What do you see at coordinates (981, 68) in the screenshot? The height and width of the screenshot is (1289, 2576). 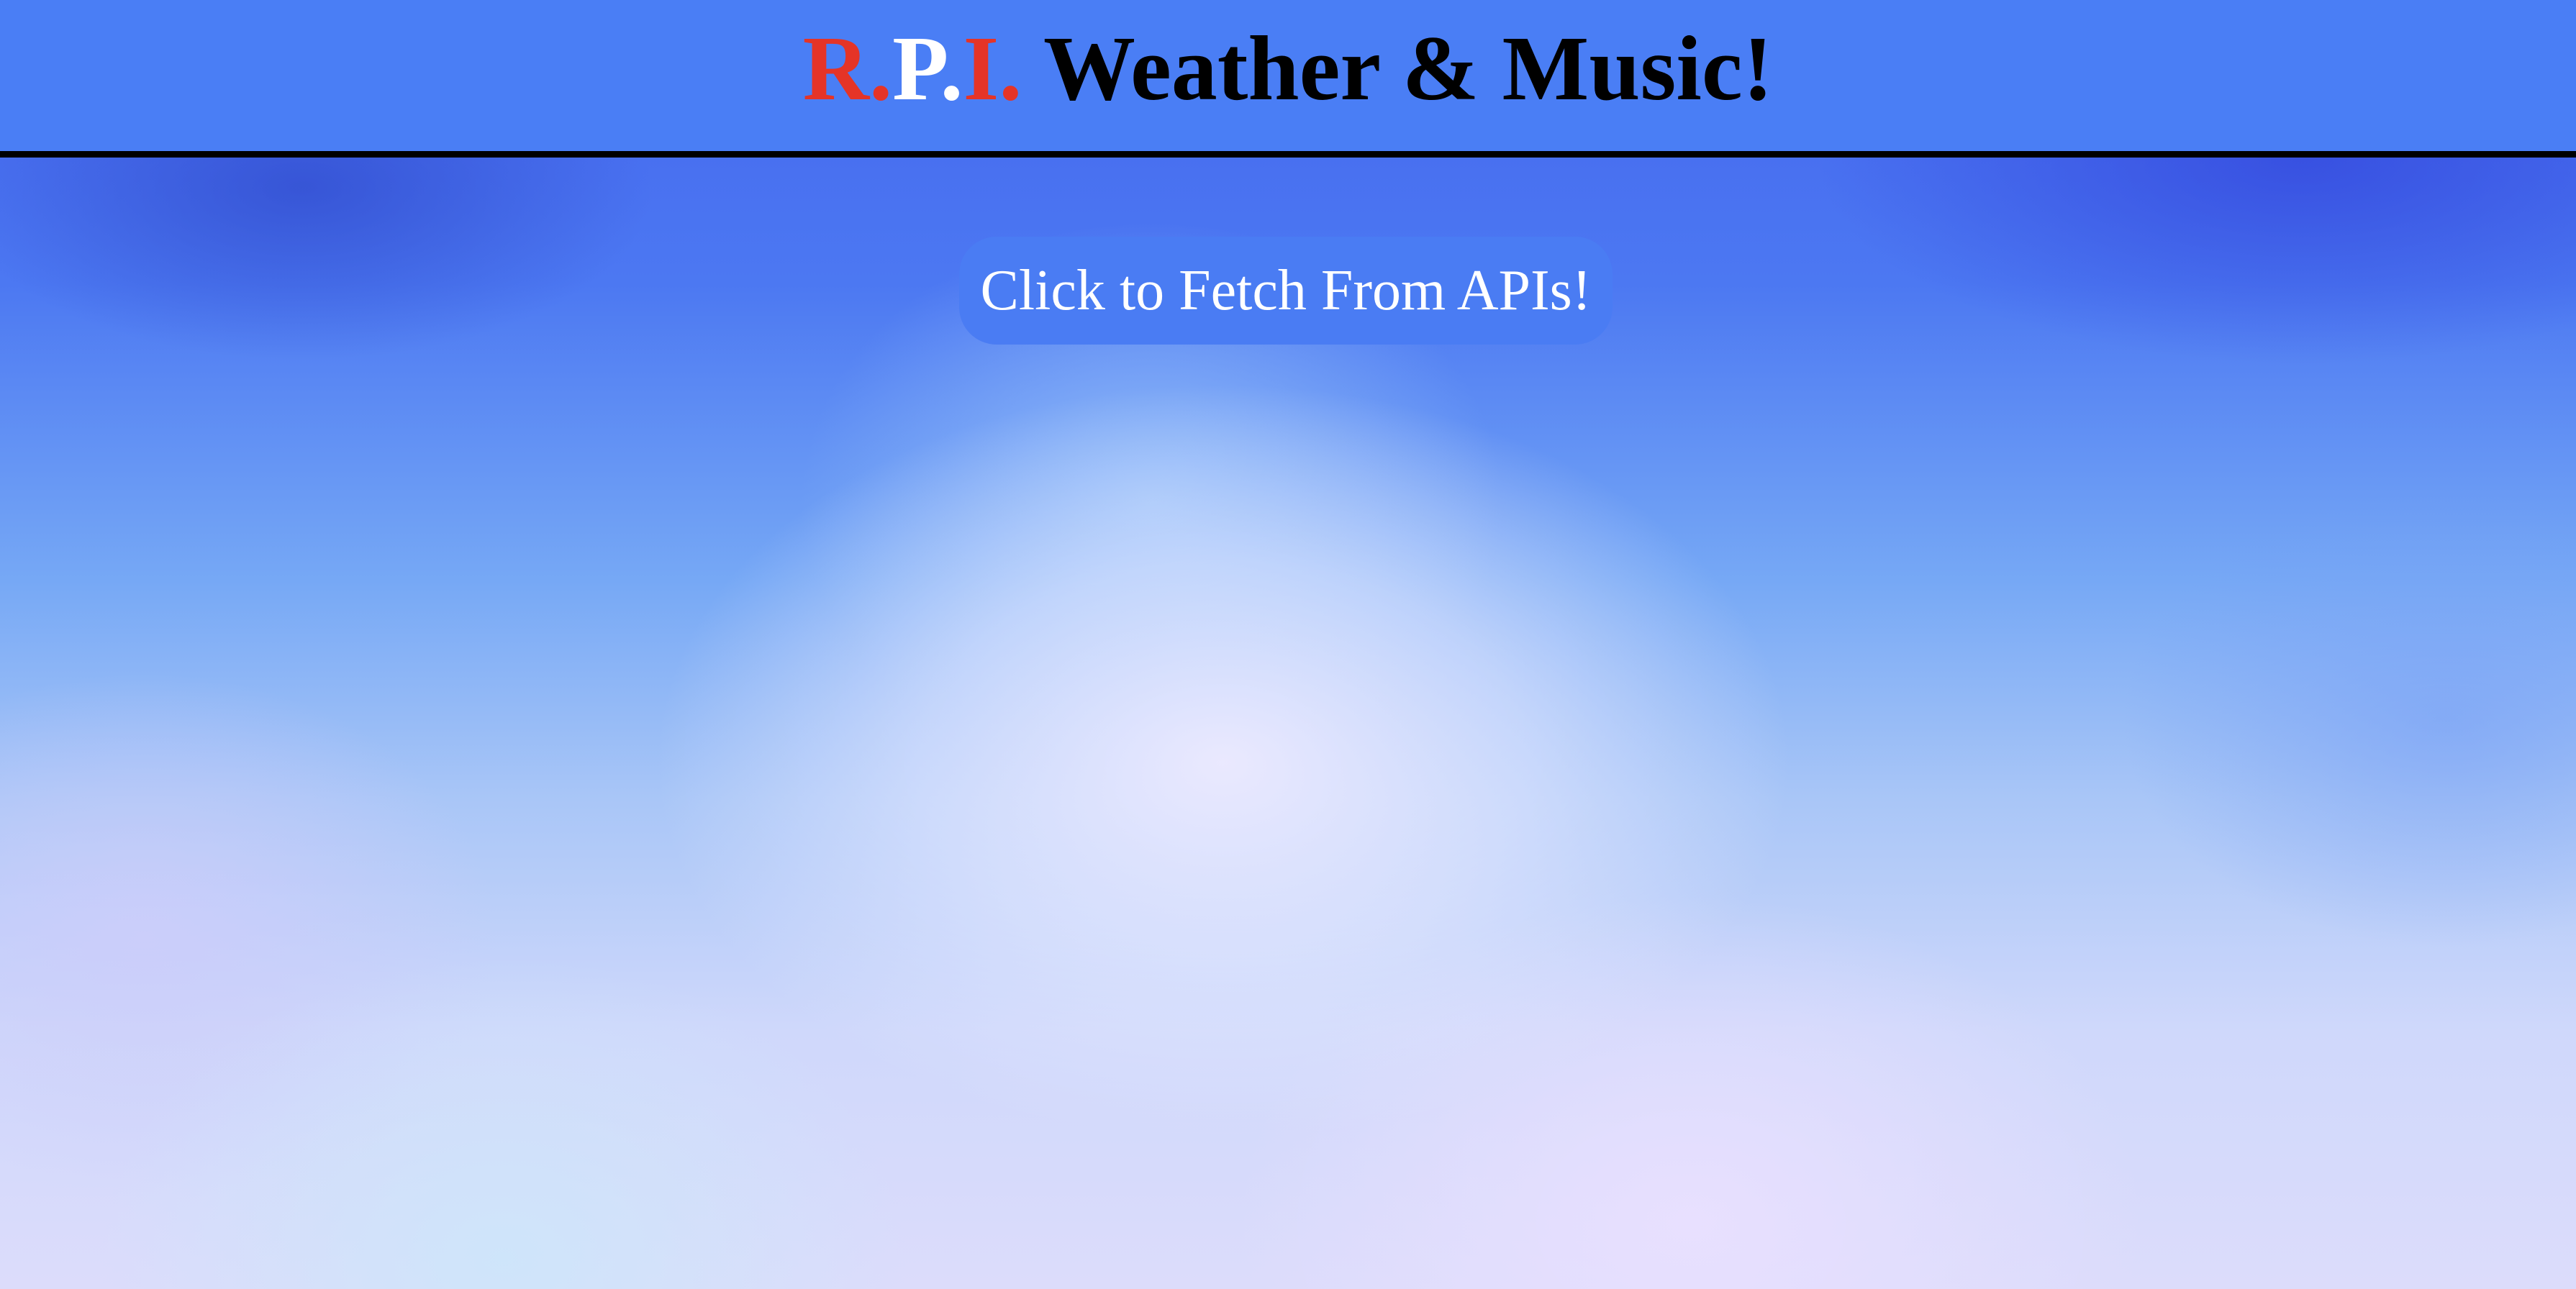 I see `title-letter-i: I` at bounding box center [981, 68].